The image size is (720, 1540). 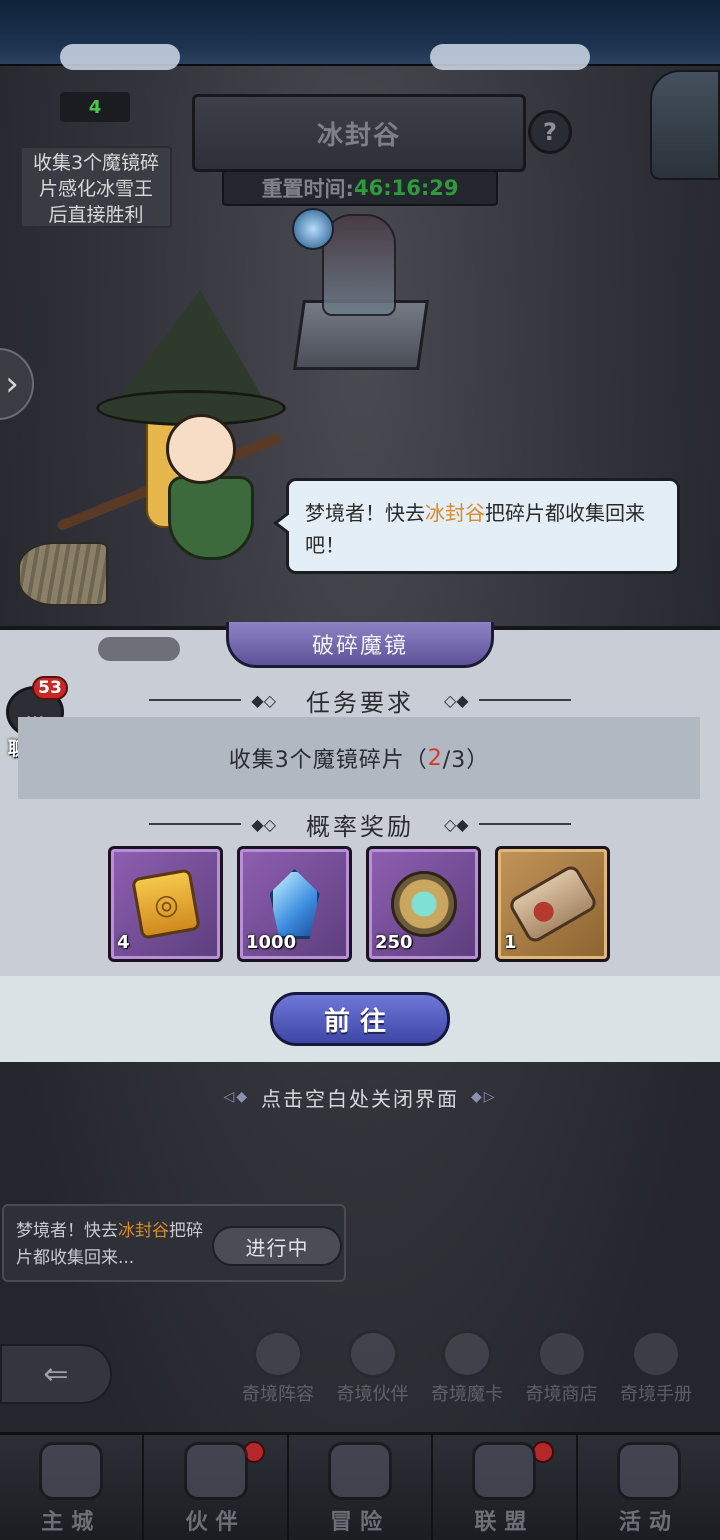 I want to click on nav-label: 伙伴, so click(x=215, y=1522).